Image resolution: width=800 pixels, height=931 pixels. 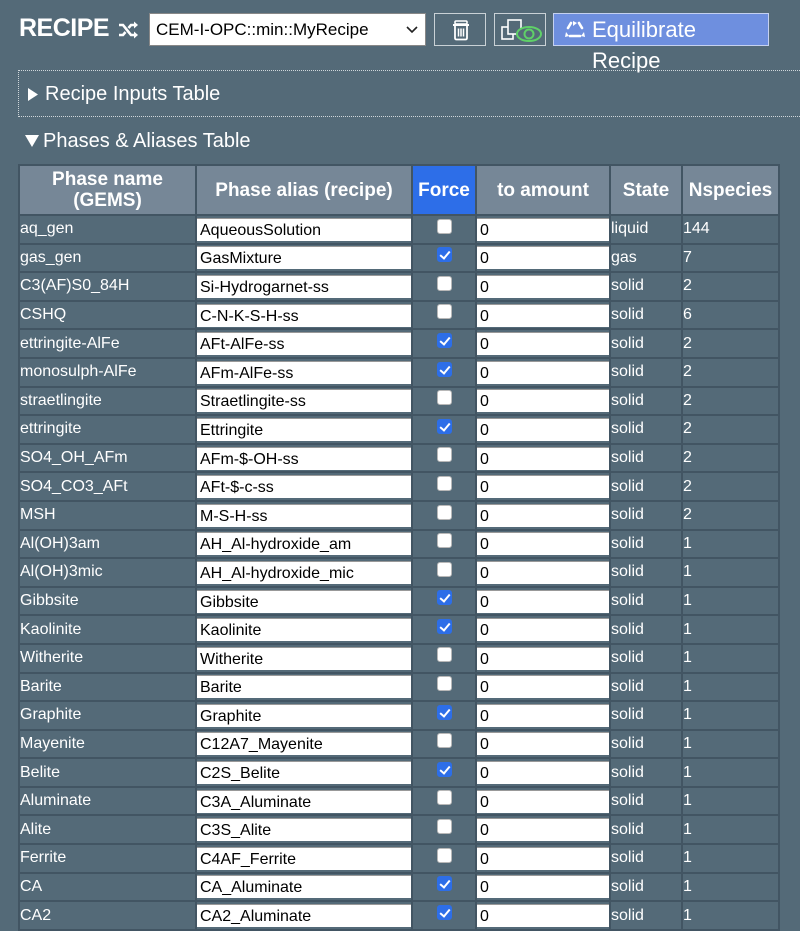 What do you see at coordinates (304, 801) in the screenshot?
I see `phase-alias-input: C3A_Aluminate` at bounding box center [304, 801].